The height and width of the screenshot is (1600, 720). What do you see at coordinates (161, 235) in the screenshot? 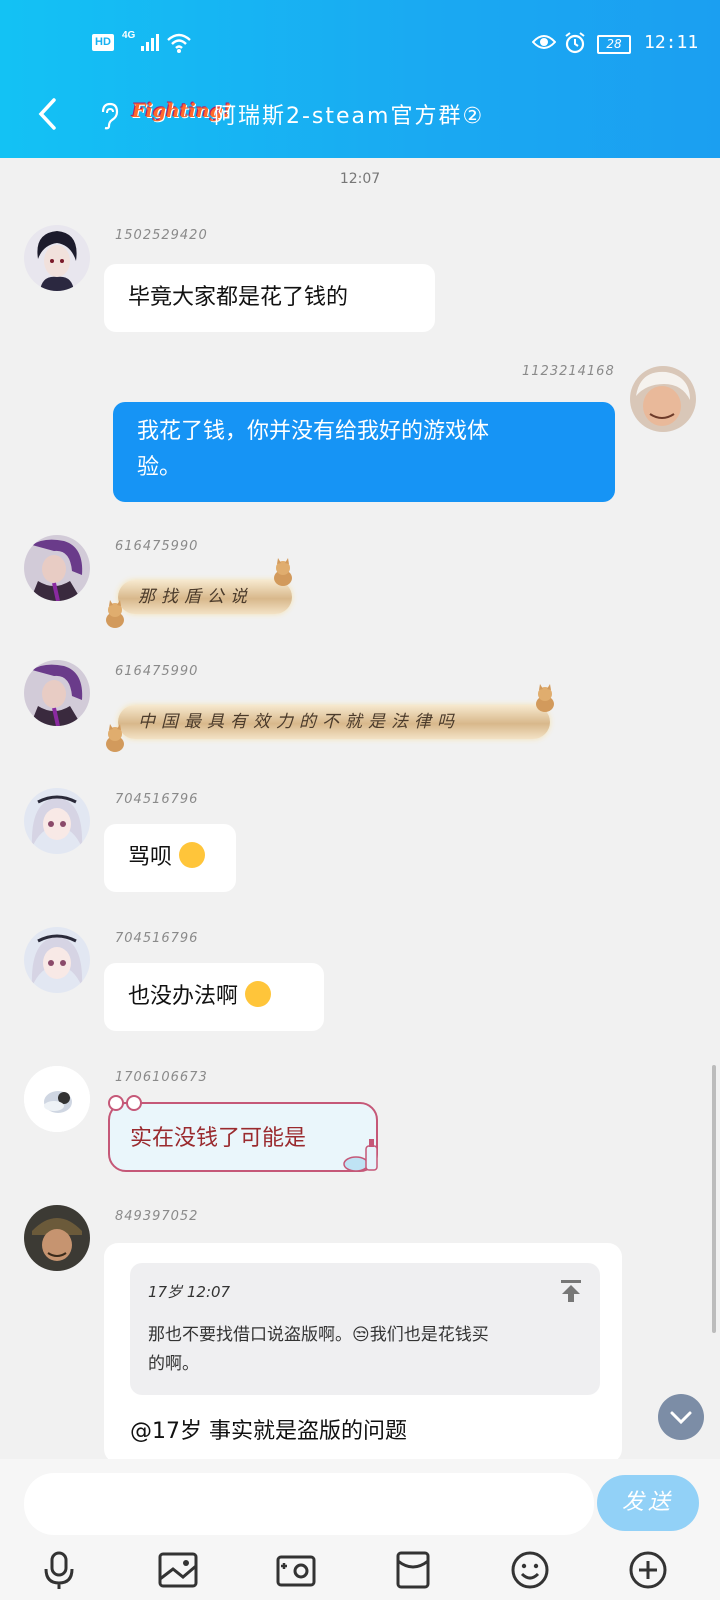
I see `sender-id: 1502529420` at bounding box center [161, 235].